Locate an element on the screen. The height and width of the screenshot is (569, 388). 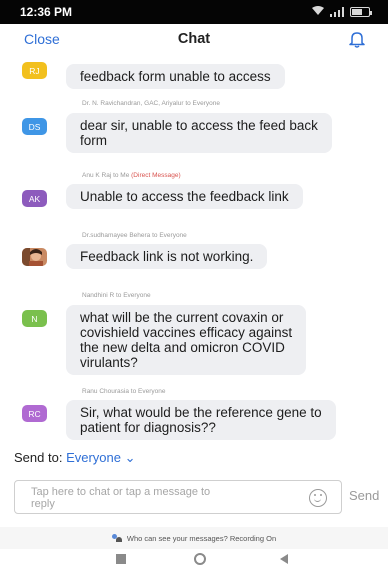
send-button: Send is located at coordinates (364, 495).